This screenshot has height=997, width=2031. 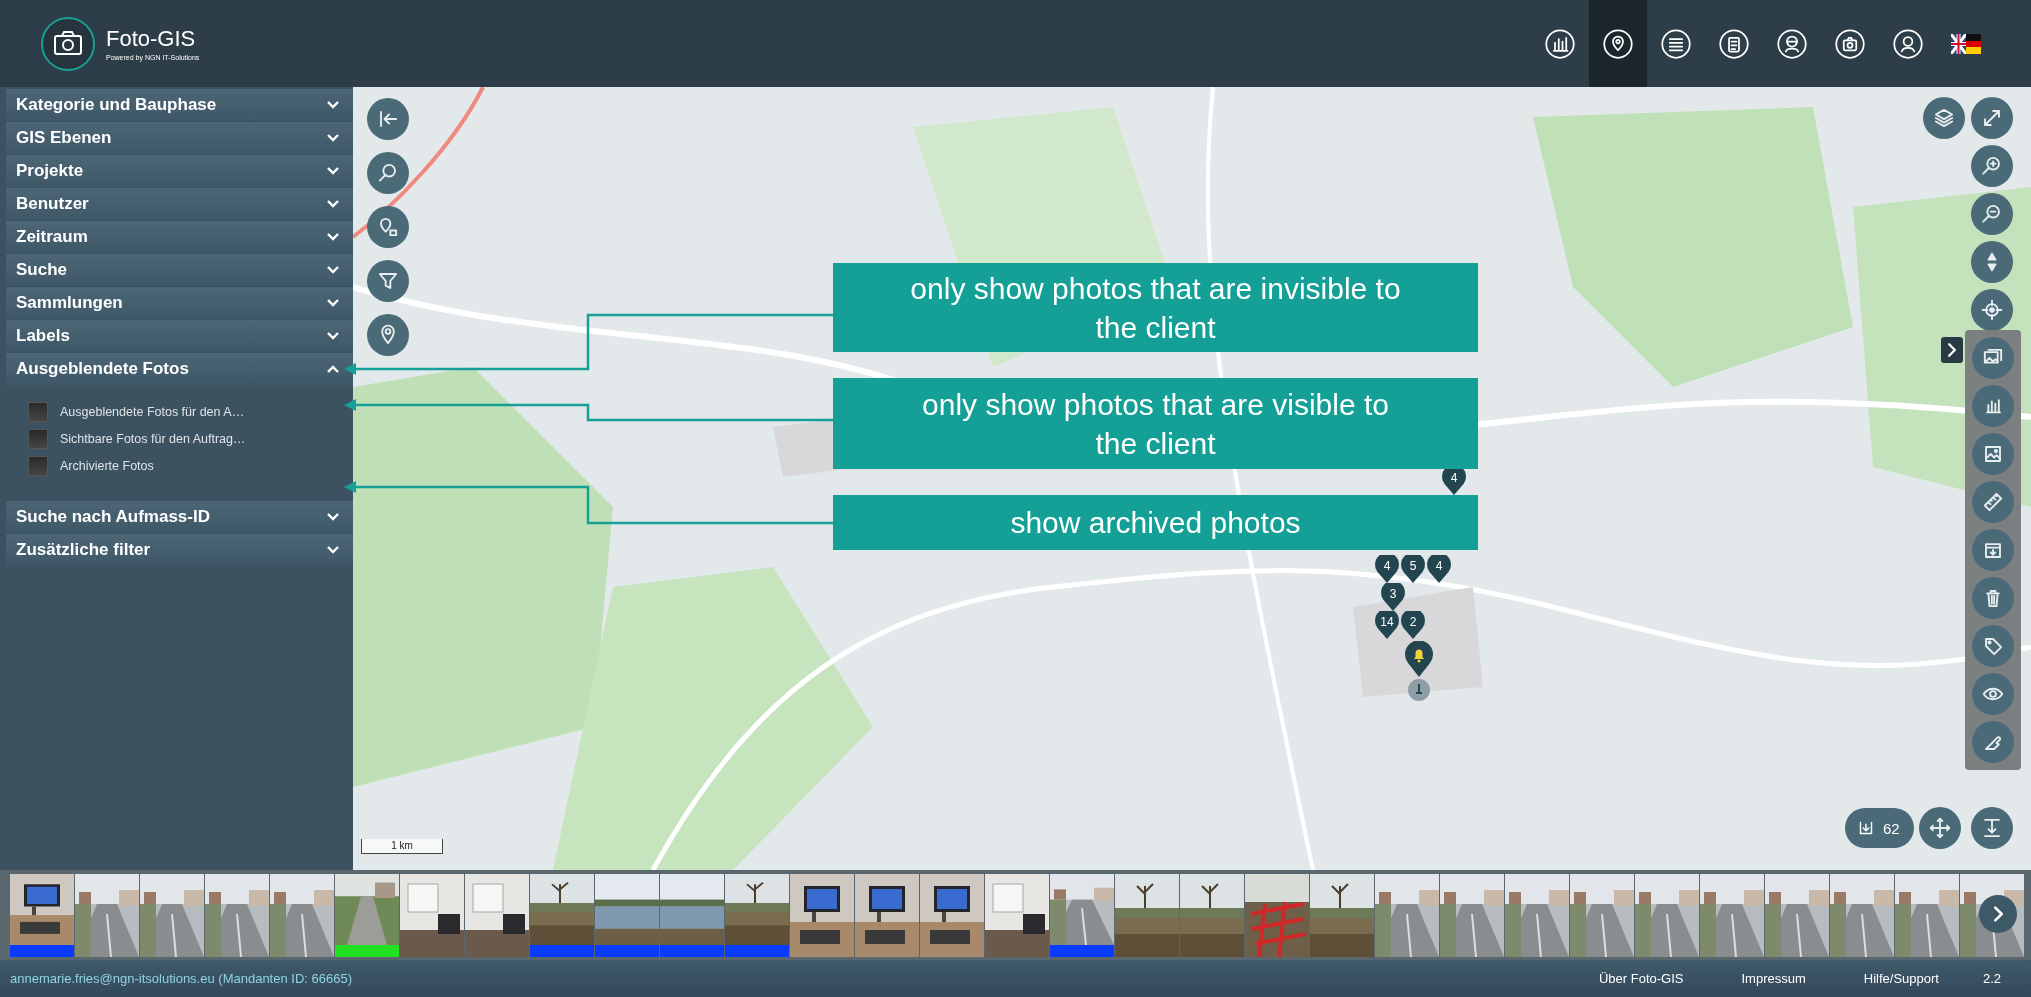 I want to click on image-button, so click(x=1993, y=454).